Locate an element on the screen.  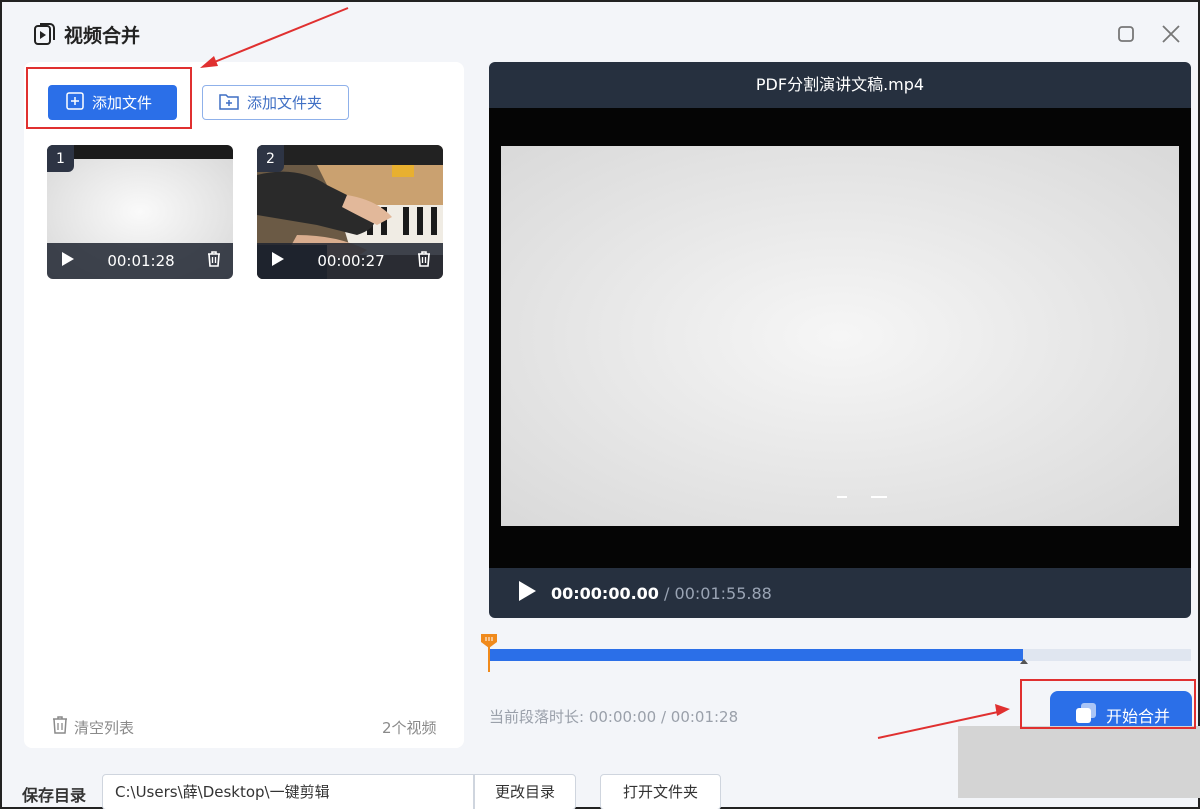
video-count: 2个视频 is located at coordinates (409, 728).